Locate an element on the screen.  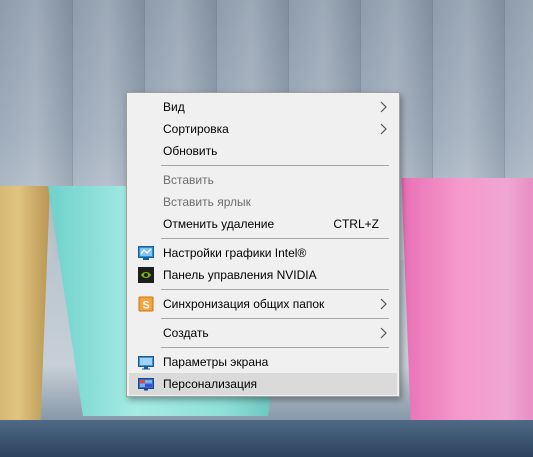
wallpaper-shelf is located at coordinates (266, 438).